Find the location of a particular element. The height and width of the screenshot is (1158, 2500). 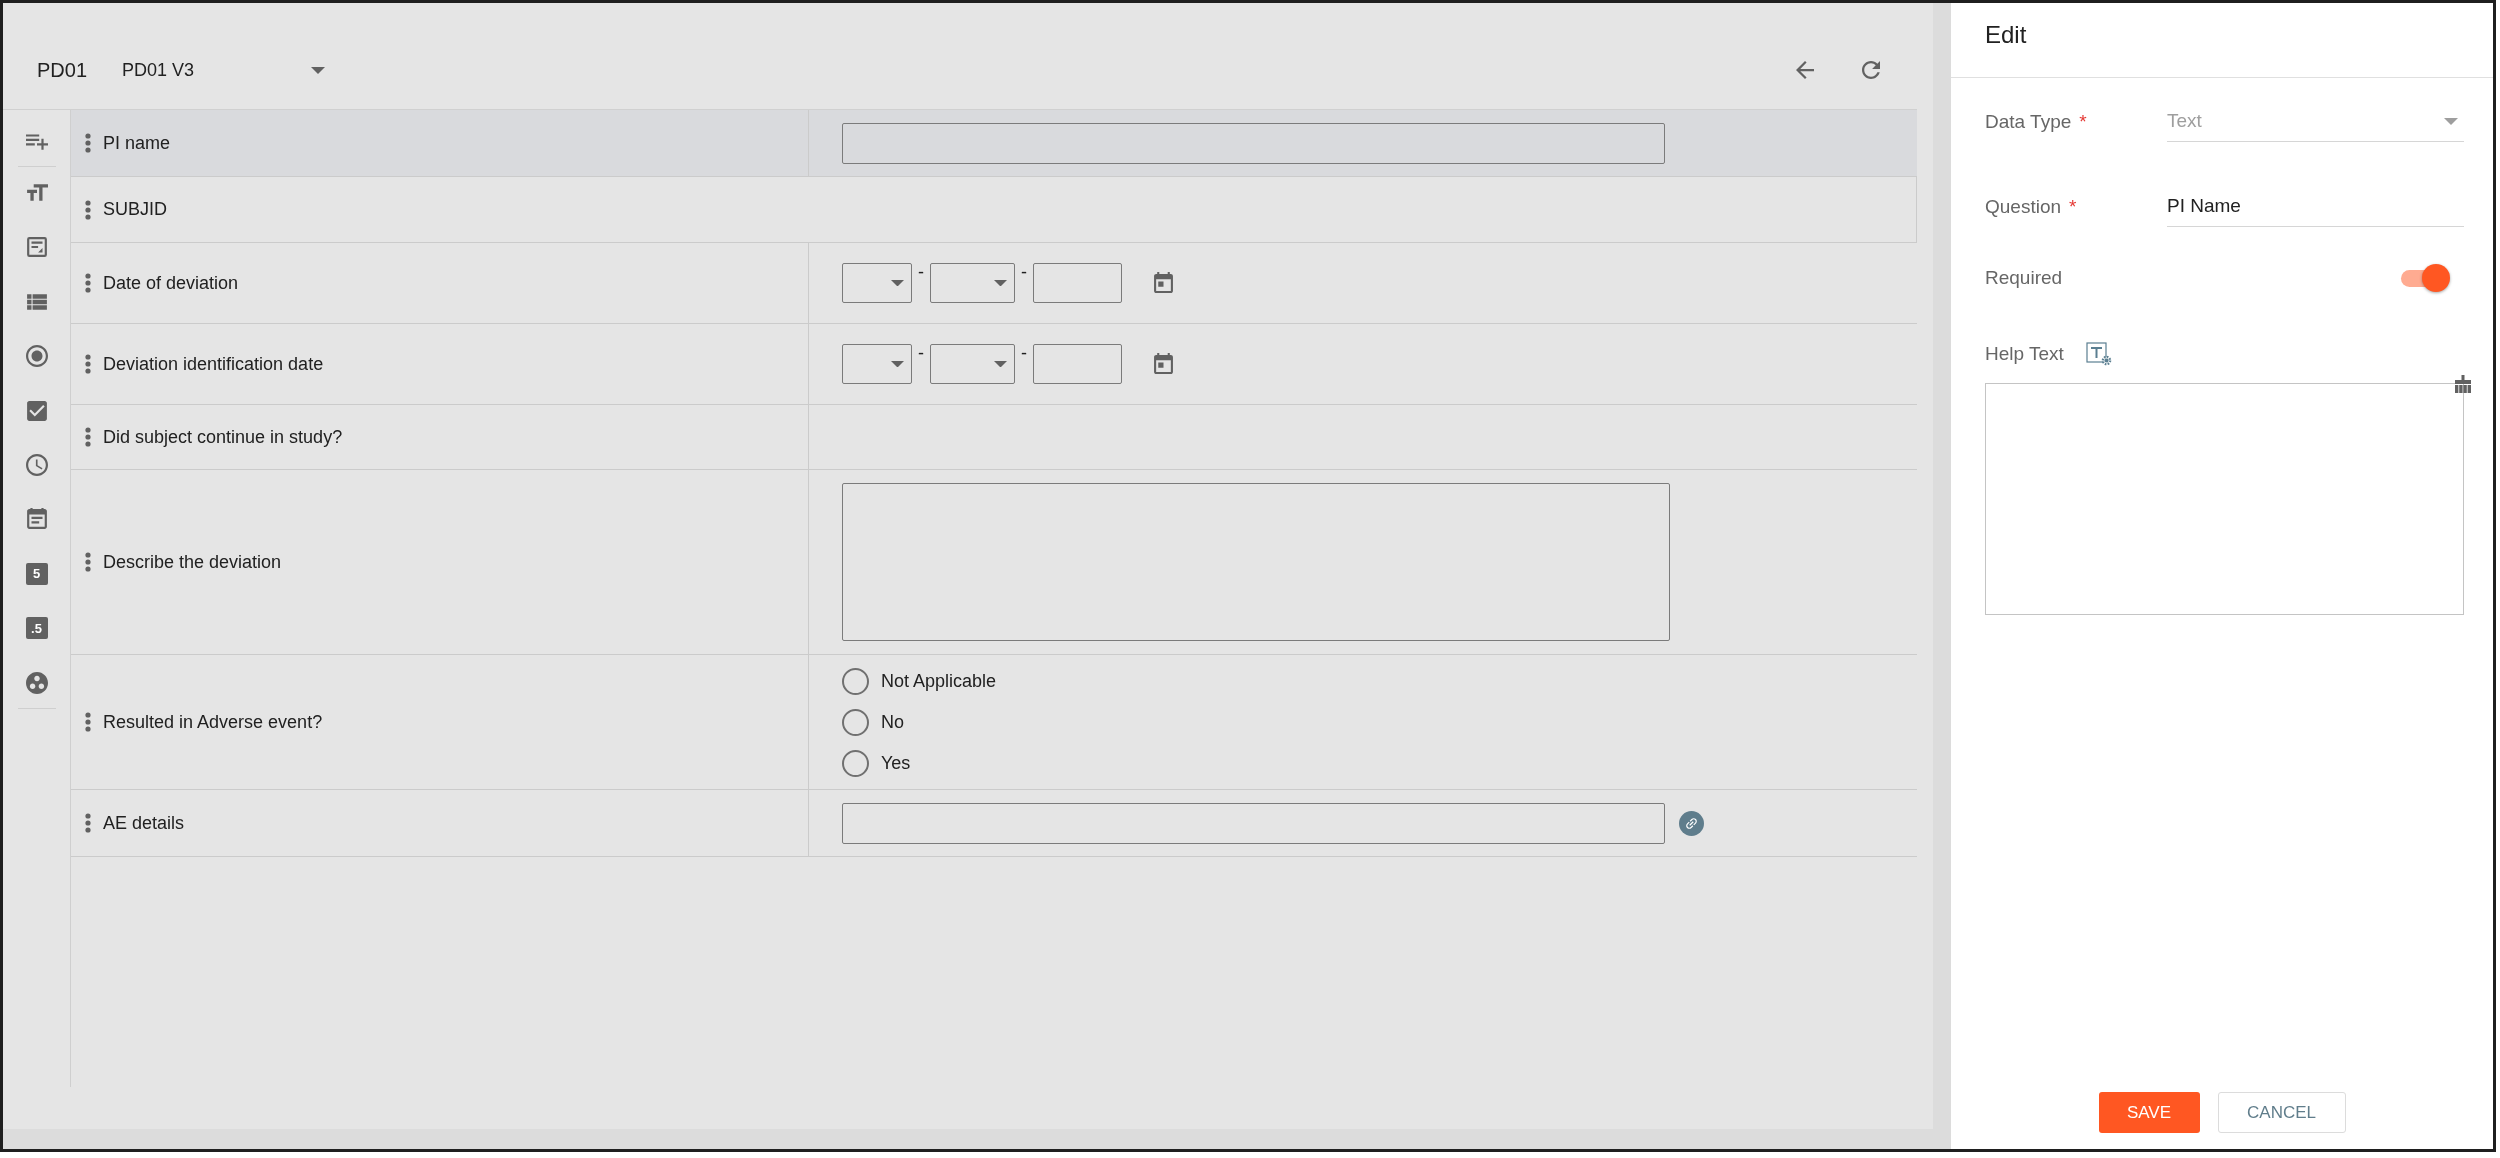

question-label: Deviation identification date is located at coordinates (213, 364).